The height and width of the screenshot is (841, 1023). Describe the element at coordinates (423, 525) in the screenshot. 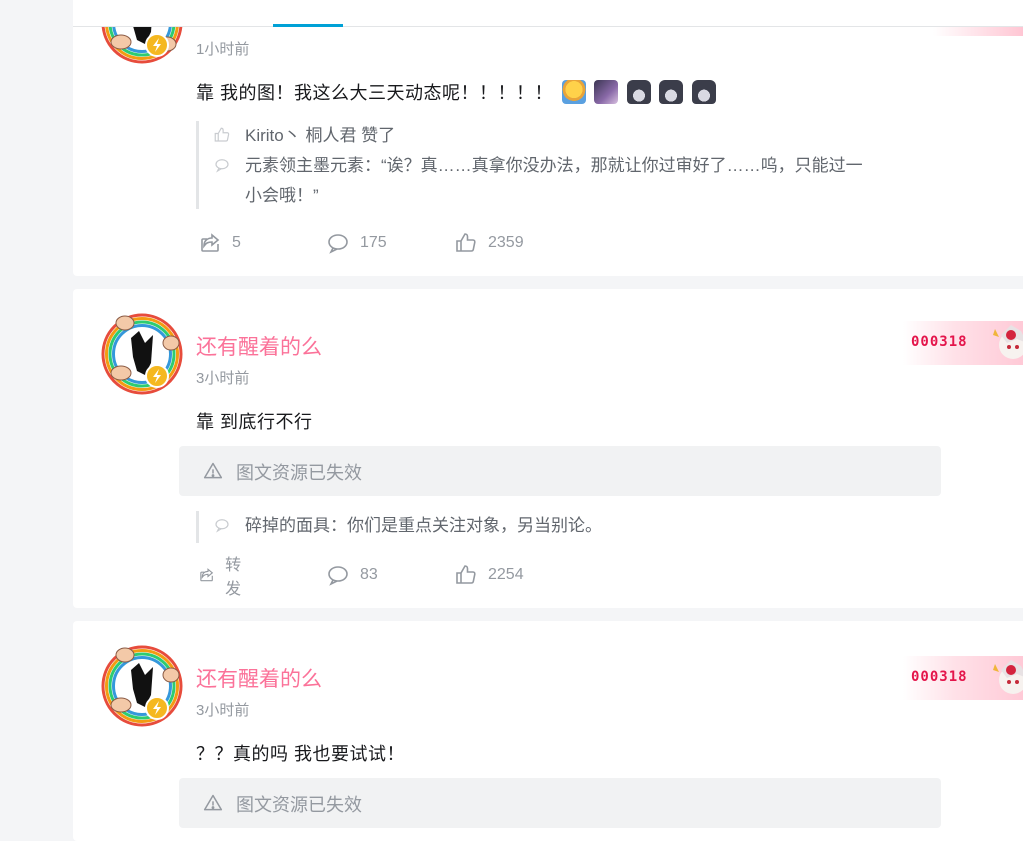

I see `comment-text: 碎掉的面具：你们是重点关注对象，另当别论。` at that location.